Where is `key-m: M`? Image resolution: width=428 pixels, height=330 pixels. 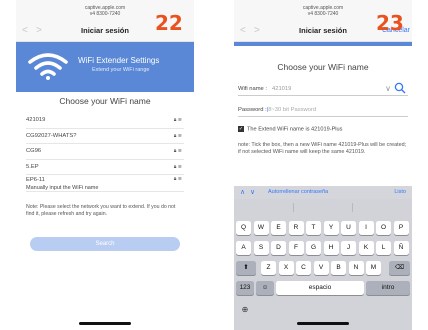 key-m: M is located at coordinates (373, 268).